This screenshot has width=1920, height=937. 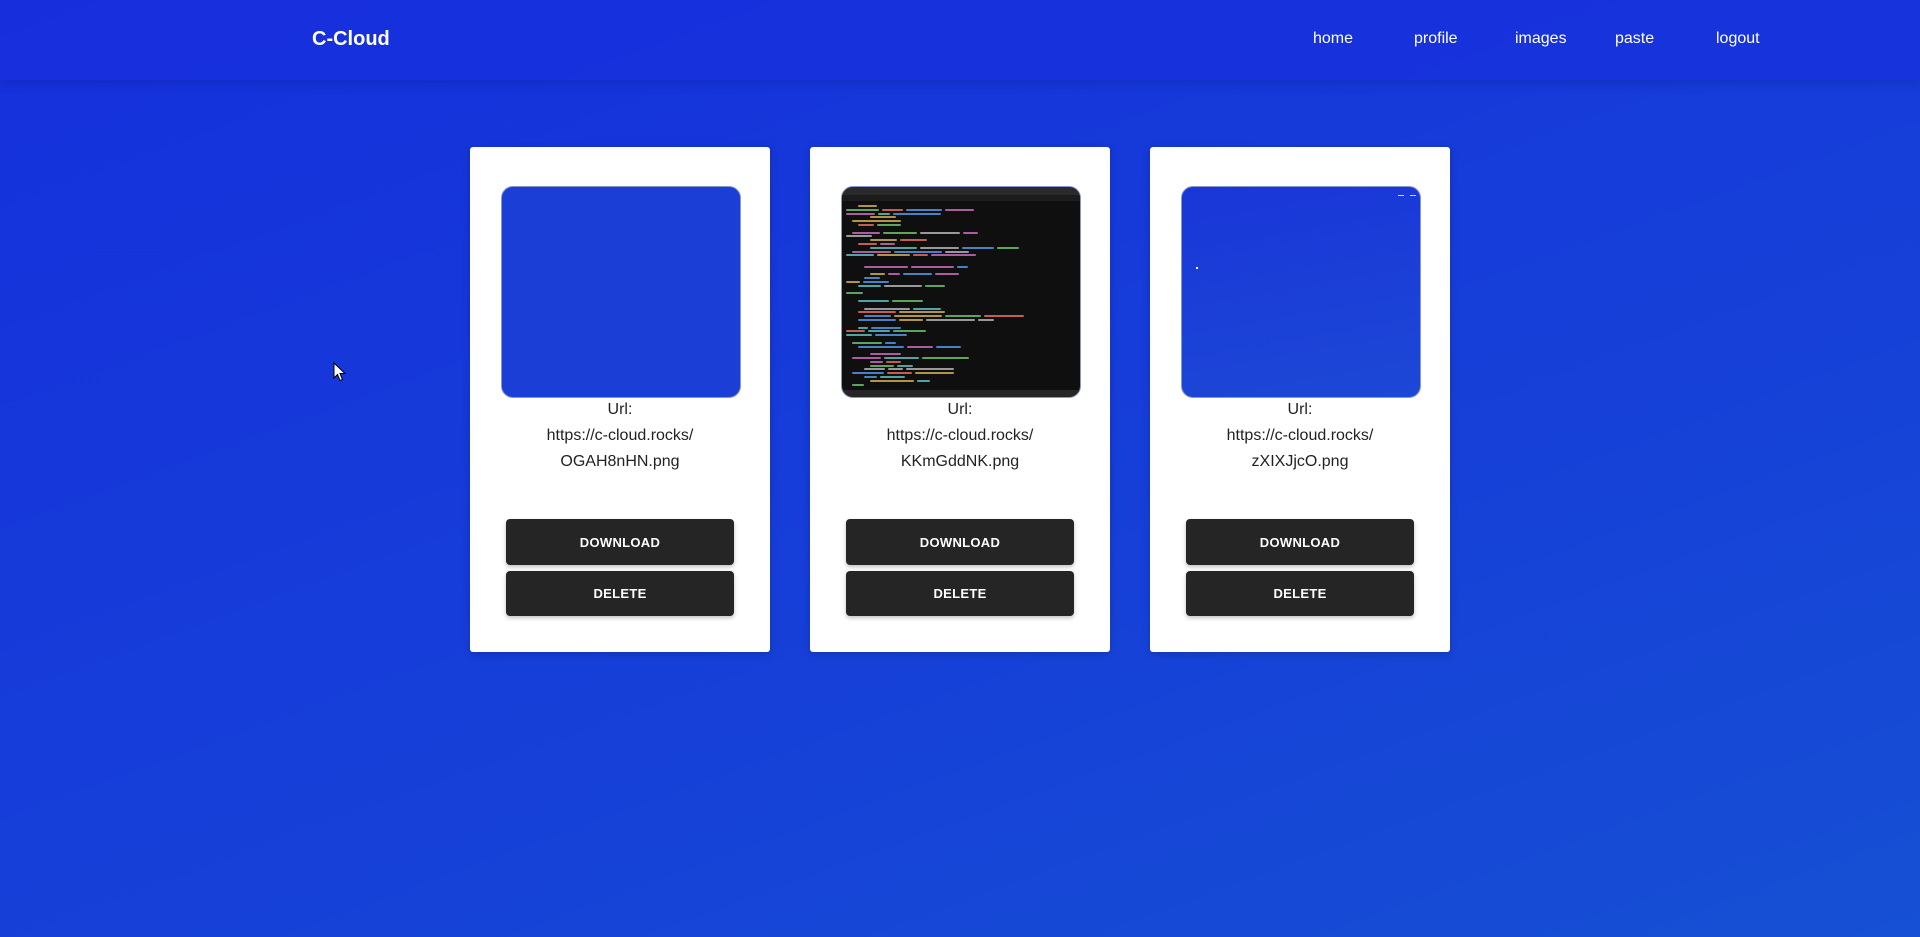 I want to click on nav-link-images: images, so click(x=1541, y=39).